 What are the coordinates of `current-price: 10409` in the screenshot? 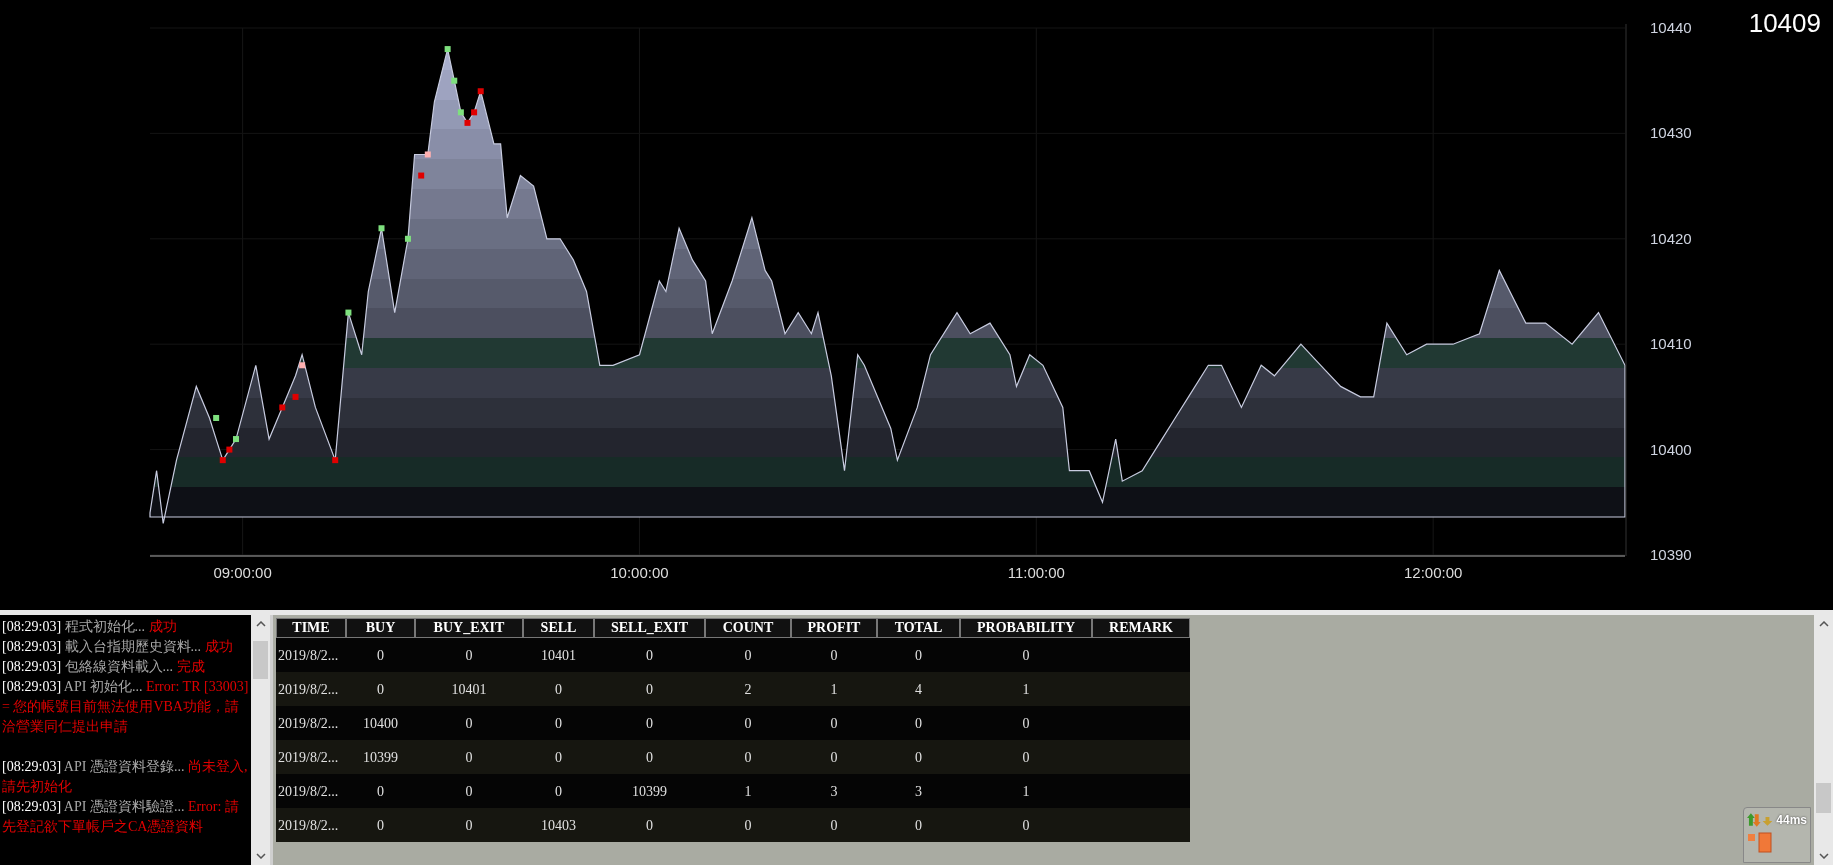 It's located at (1784, 23).